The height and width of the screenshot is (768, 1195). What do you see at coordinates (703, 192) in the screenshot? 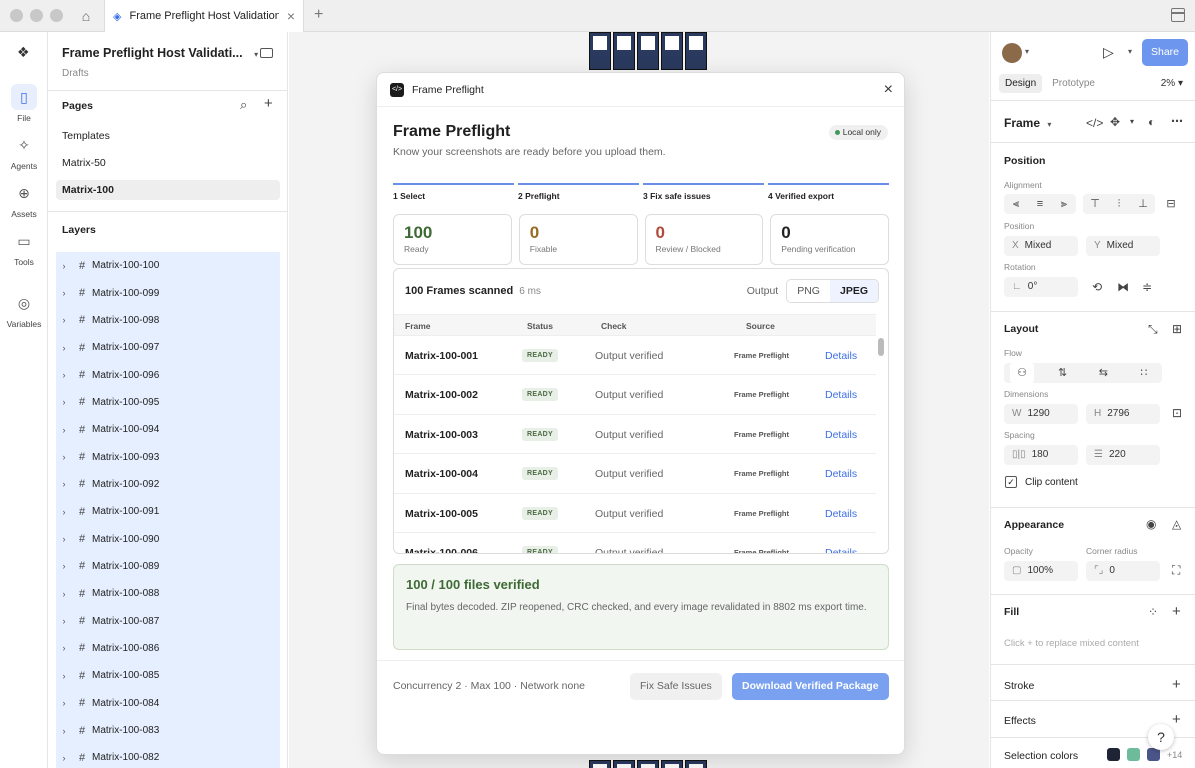
I see `step-fix: 3 Fix safe issues` at bounding box center [703, 192].